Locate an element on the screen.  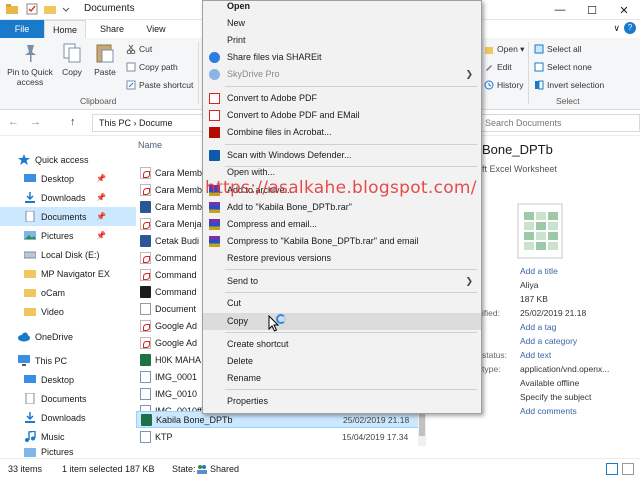
forward-button: → is located at coordinates (35, 122).